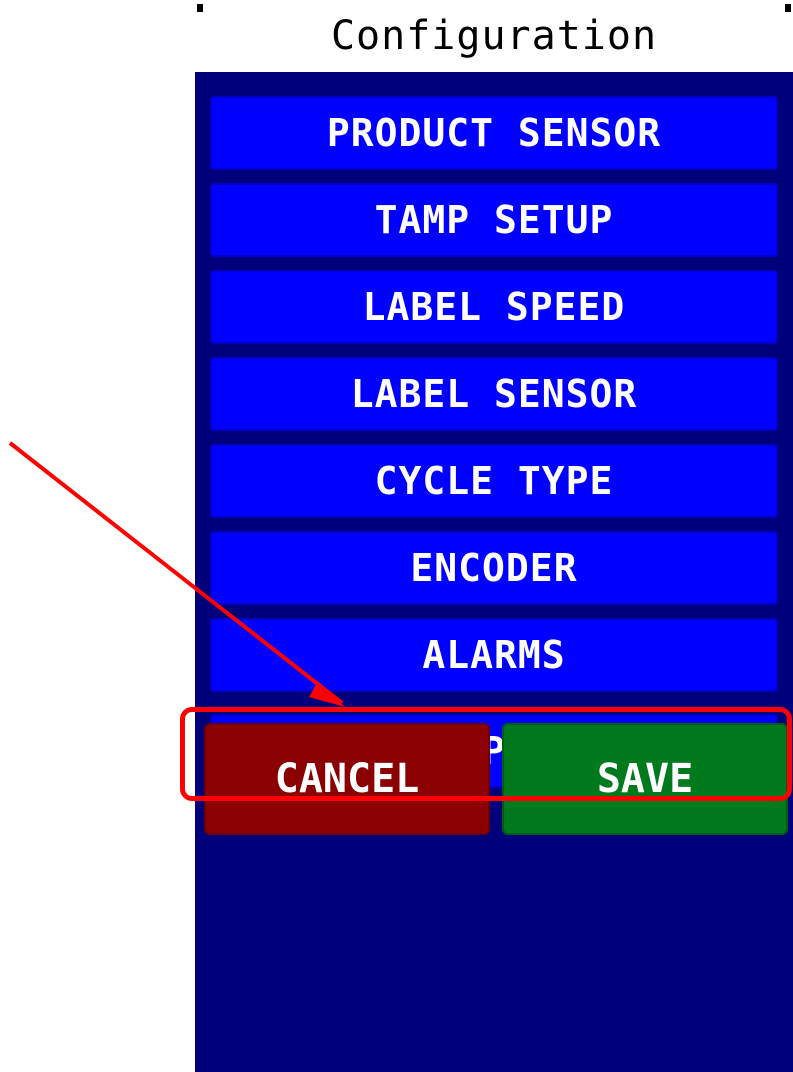 Image resolution: width=793 pixels, height=1072 pixels. What do you see at coordinates (645, 779) in the screenshot?
I see `save-button: SAVE` at bounding box center [645, 779].